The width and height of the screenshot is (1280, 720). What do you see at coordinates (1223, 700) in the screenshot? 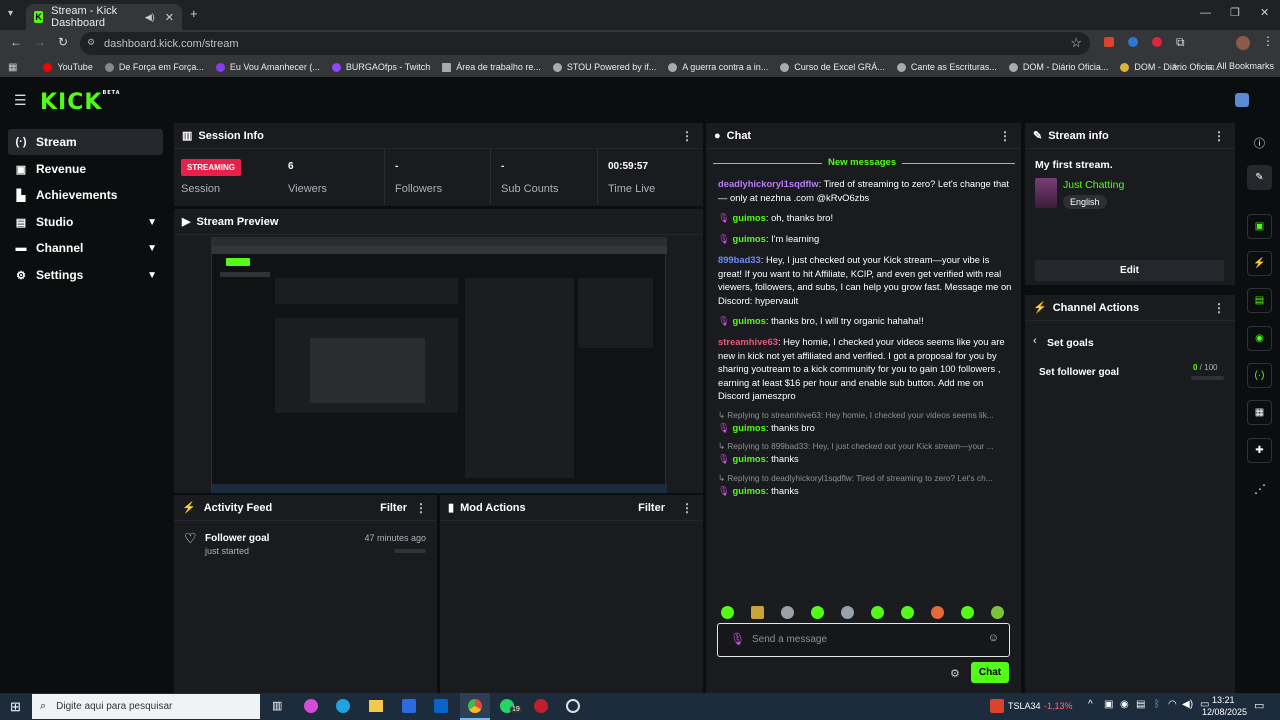
I see `clock-time: 13:21` at bounding box center [1223, 700].